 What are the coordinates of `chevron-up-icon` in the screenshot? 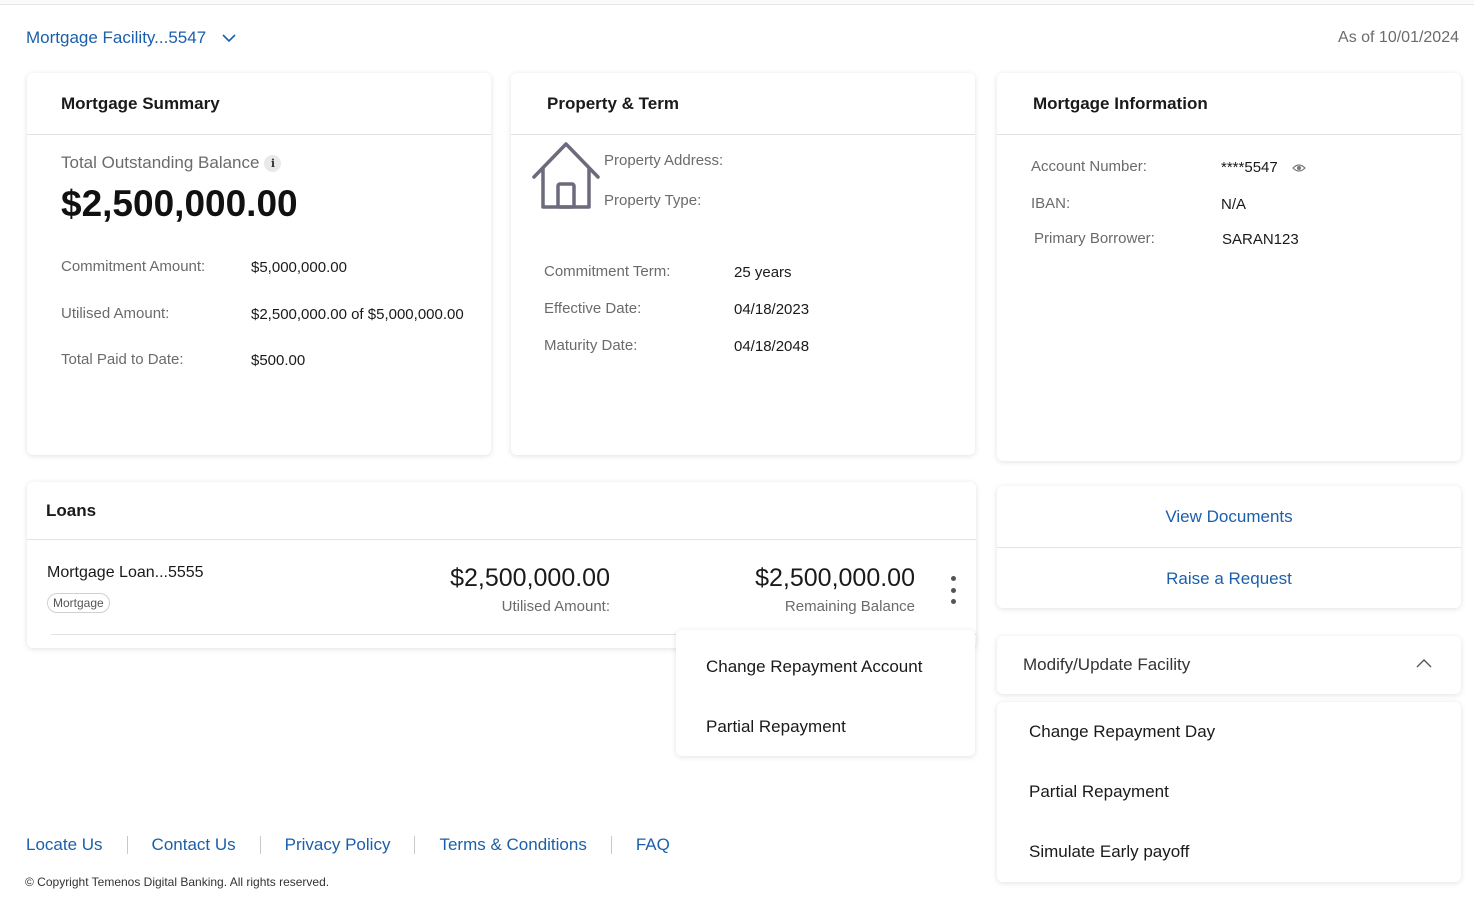 It's located at (1424, 663).